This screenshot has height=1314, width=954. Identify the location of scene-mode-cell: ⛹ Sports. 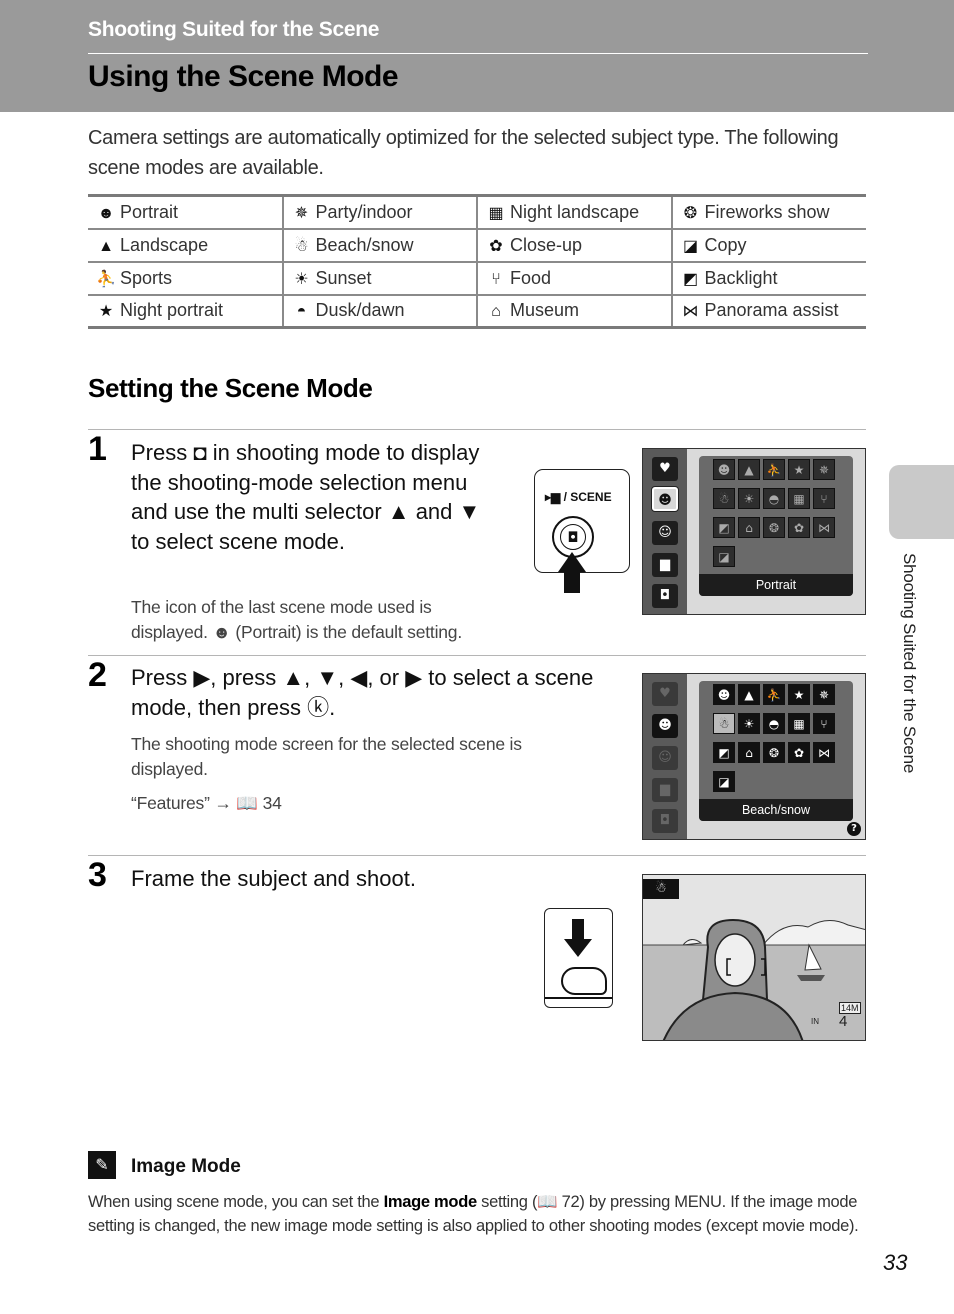
(186, 278).